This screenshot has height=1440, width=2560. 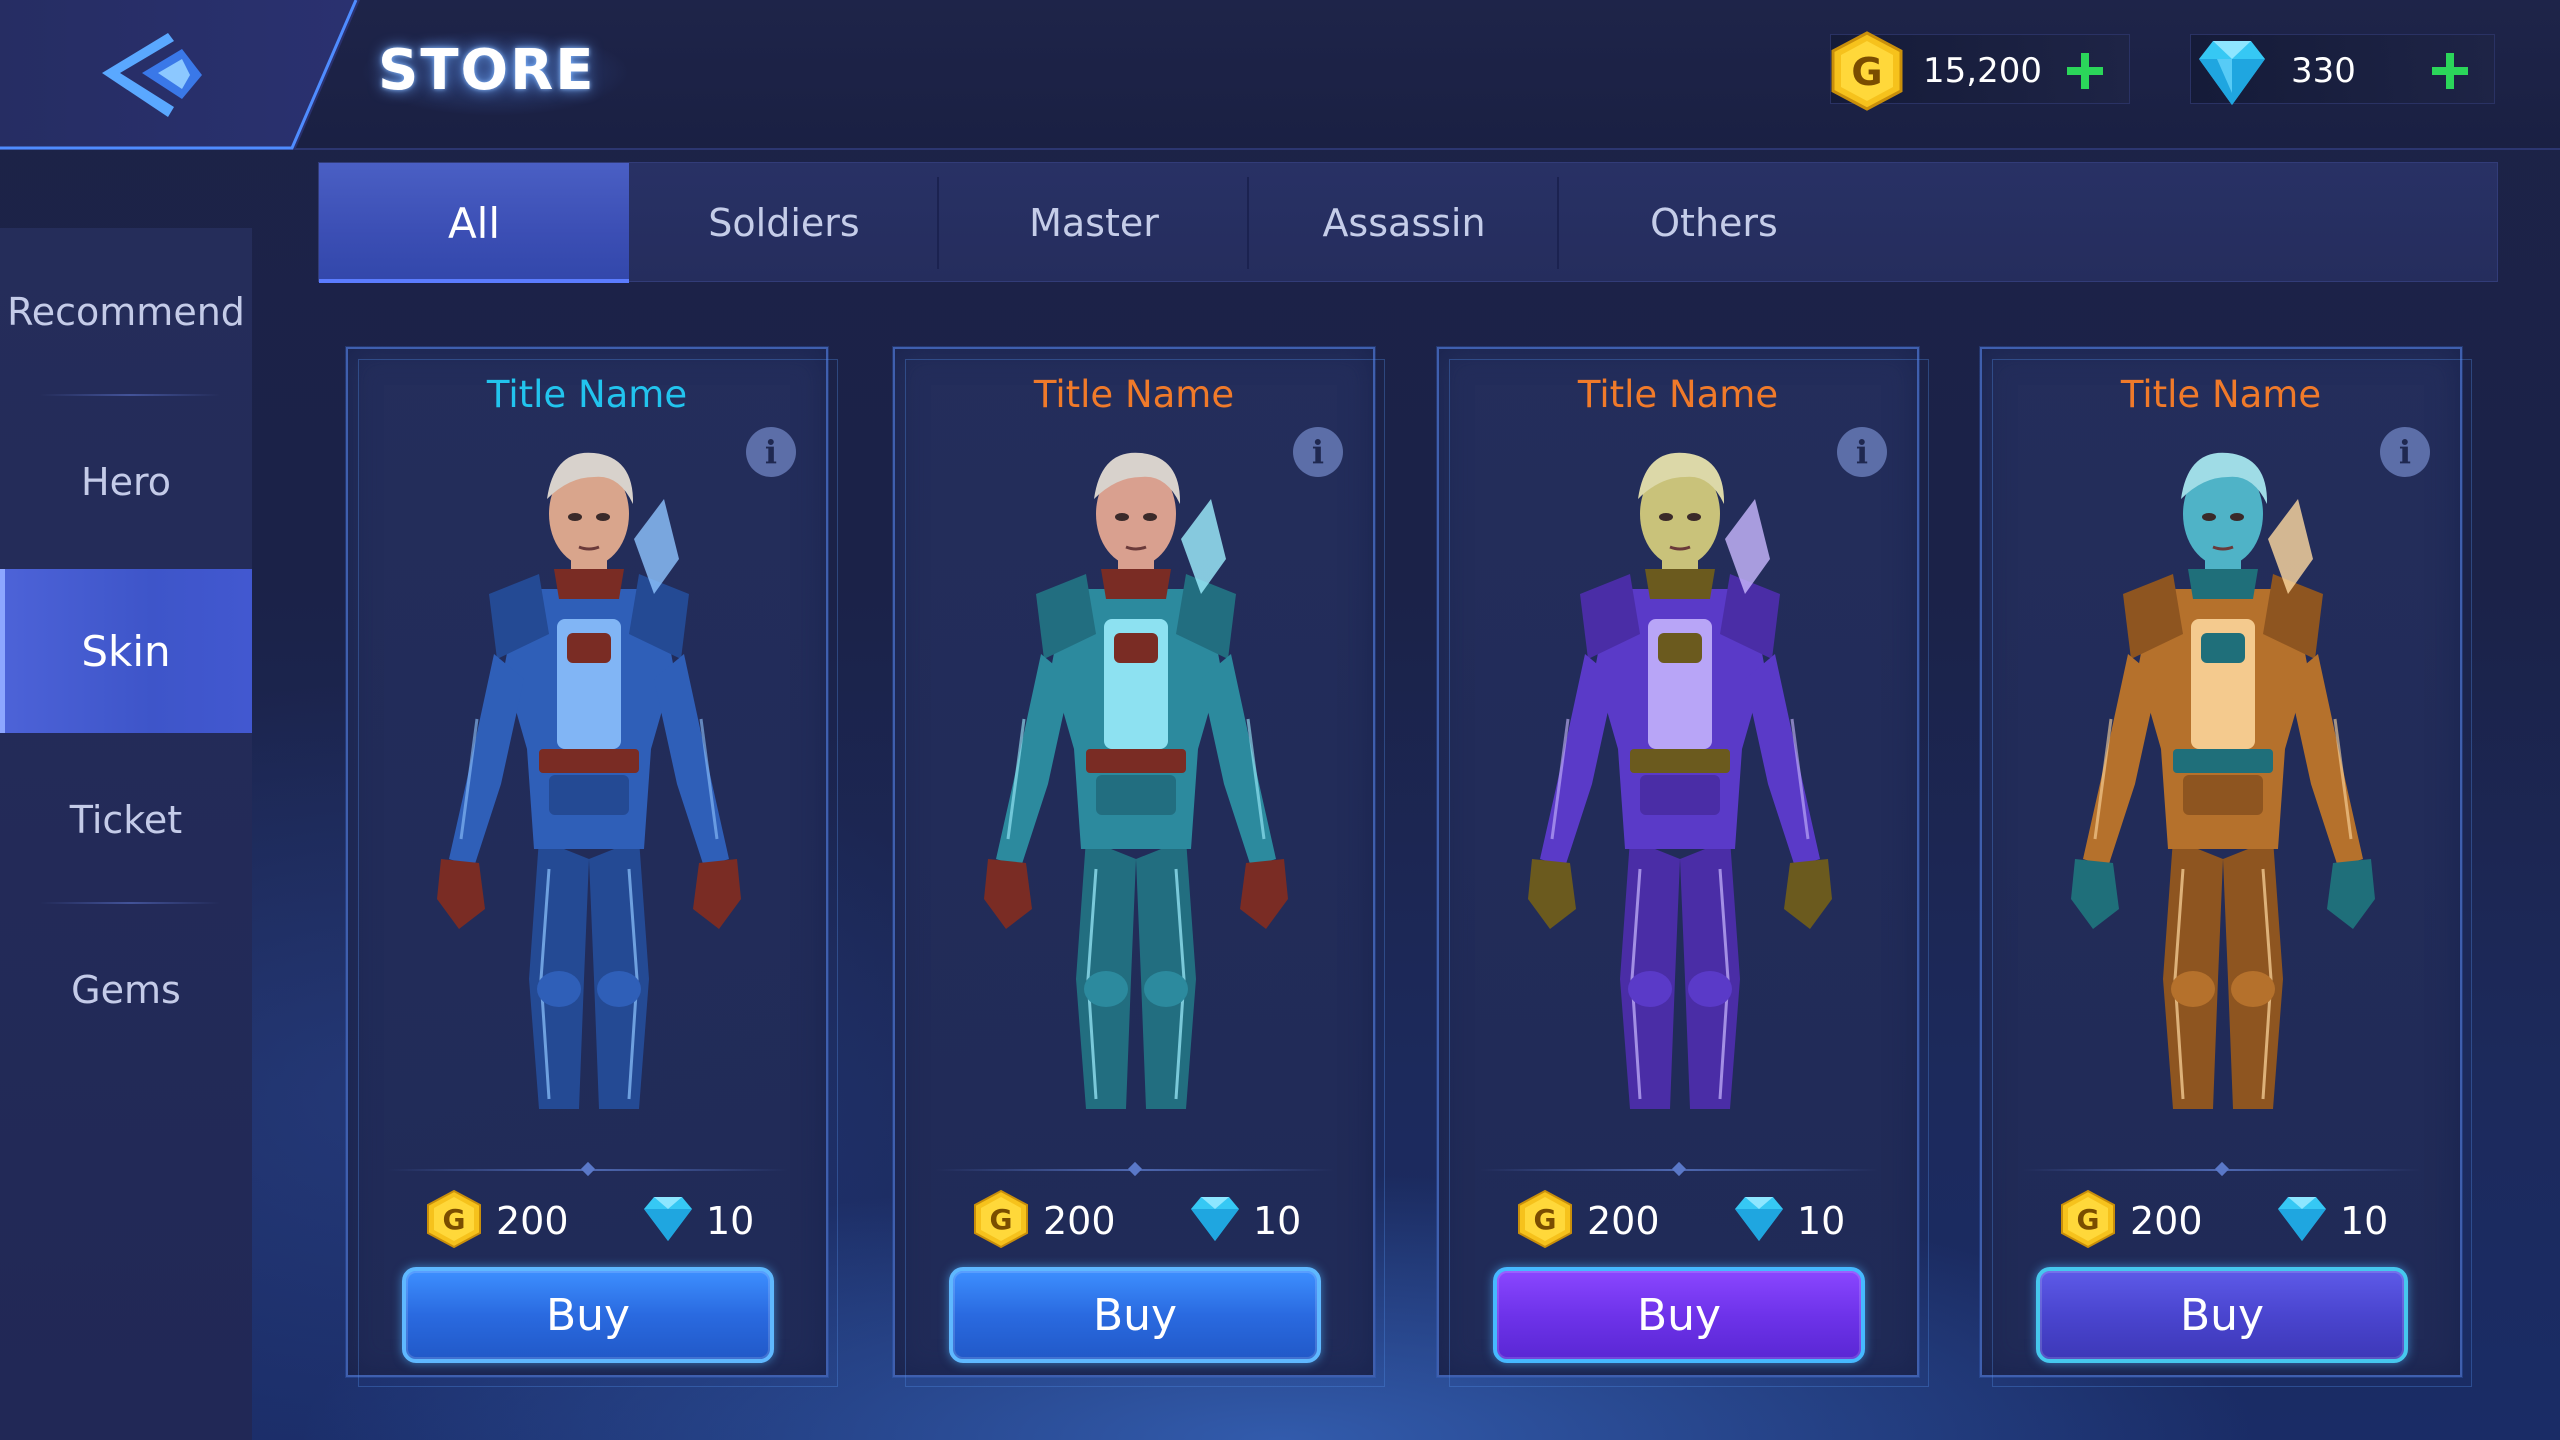 What do you see at coordinates (126, 990) in the screenshot?
I see `sidebar-item-gems: Gems` at bounding box center [126, 990].